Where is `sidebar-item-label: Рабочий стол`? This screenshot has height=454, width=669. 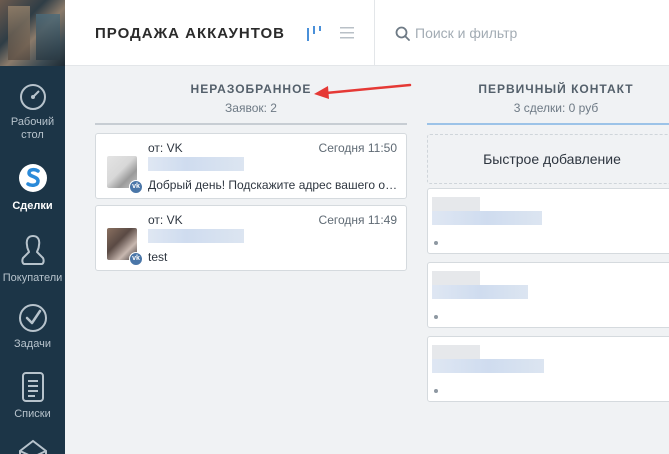 sidebar-item-label: Рабочий стол is located at coordinates (32, 128).